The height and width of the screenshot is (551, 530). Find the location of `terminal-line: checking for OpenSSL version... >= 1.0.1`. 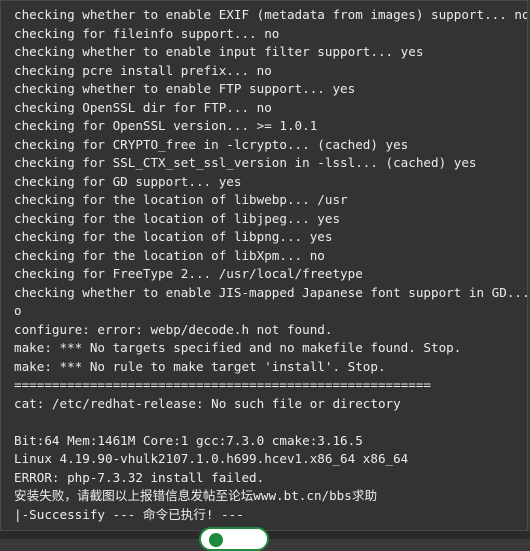

terminal-line: checking for OpenSSL version... >= 1.0.1 is located at coordinates (166, 125).